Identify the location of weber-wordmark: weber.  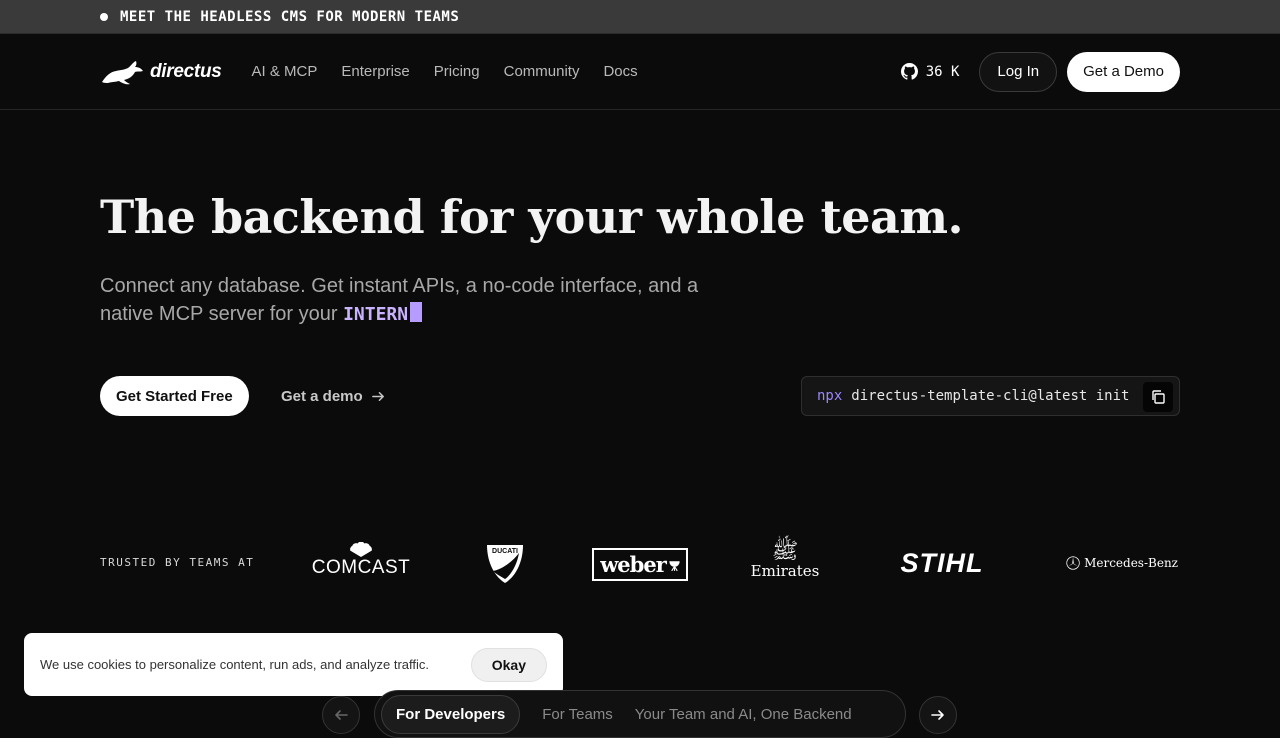
(633, 564).